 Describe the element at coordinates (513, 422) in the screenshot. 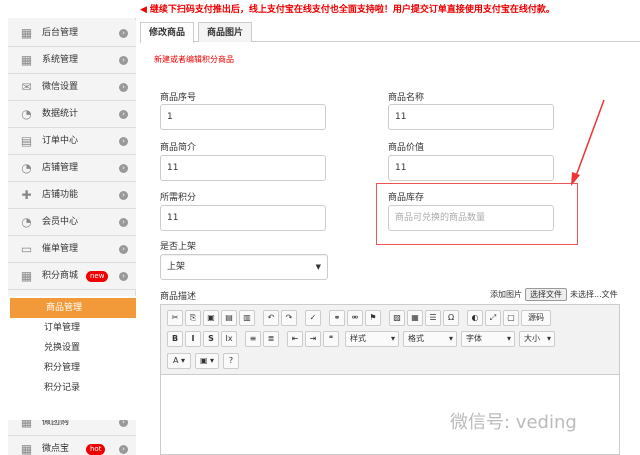

I see `watermark: 微信号: veding` at that location.